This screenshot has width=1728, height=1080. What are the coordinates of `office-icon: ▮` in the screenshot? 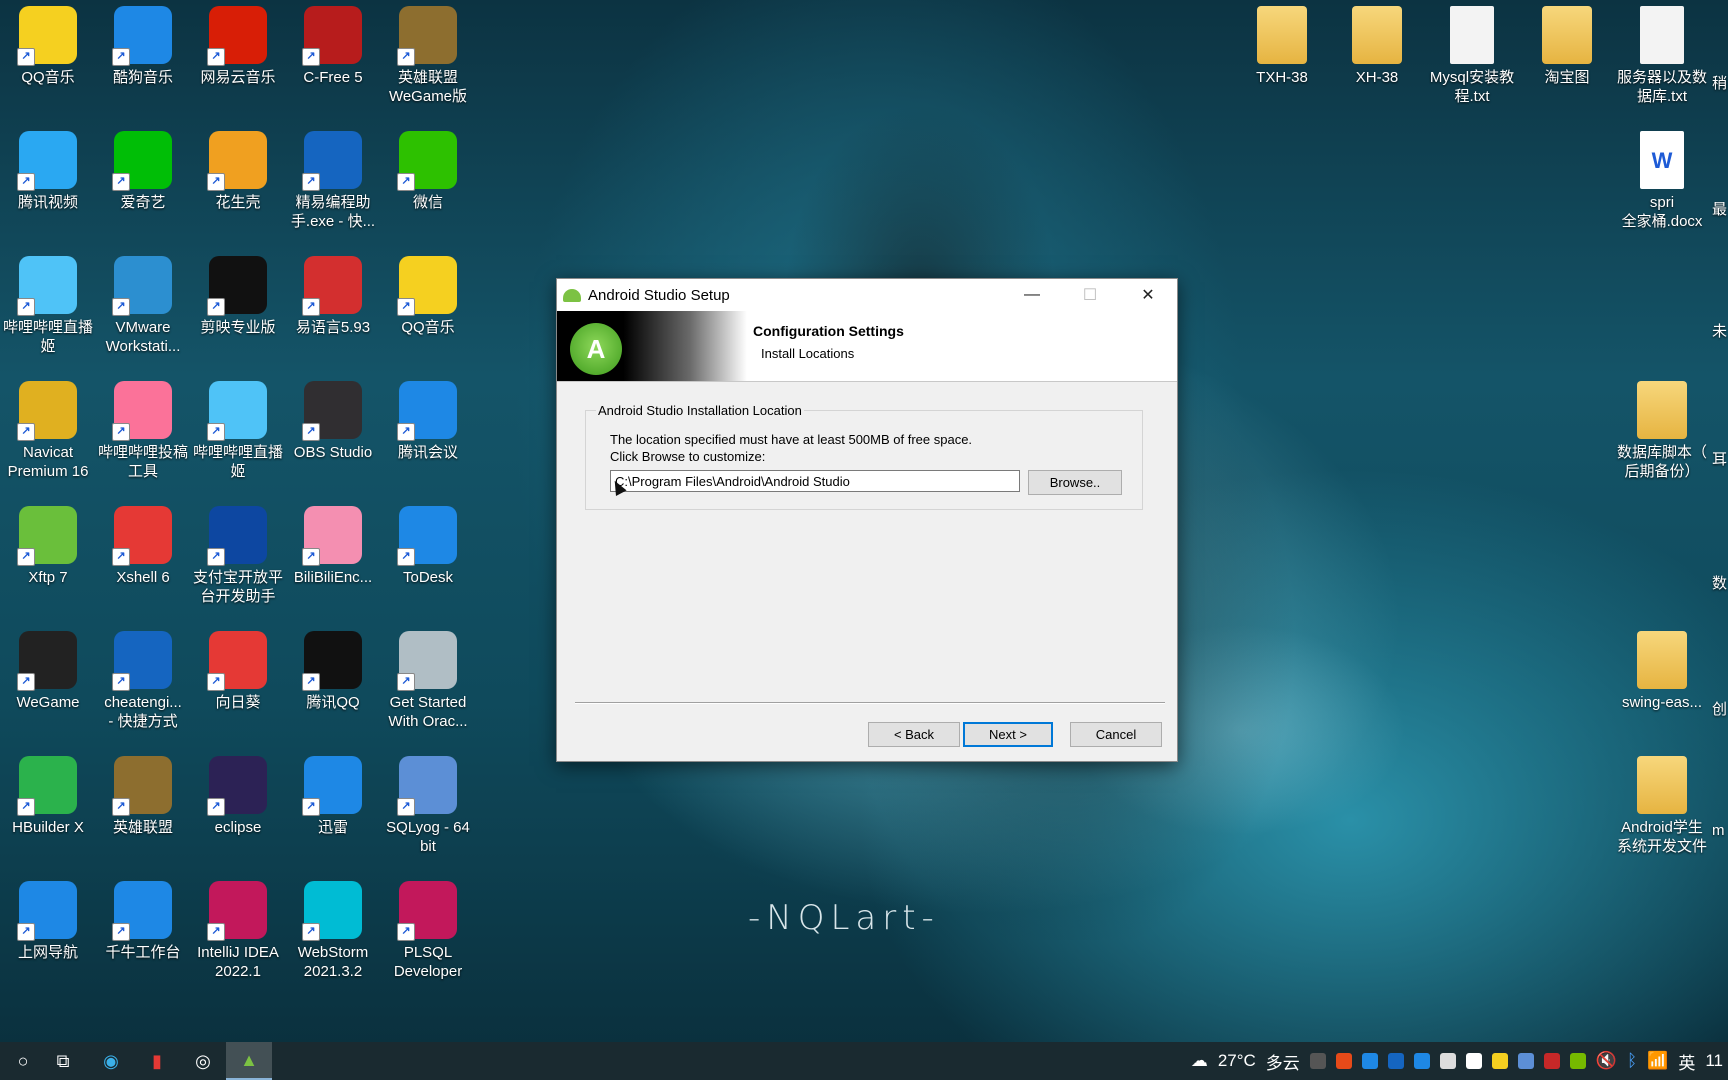 It's located at (157, 1061).